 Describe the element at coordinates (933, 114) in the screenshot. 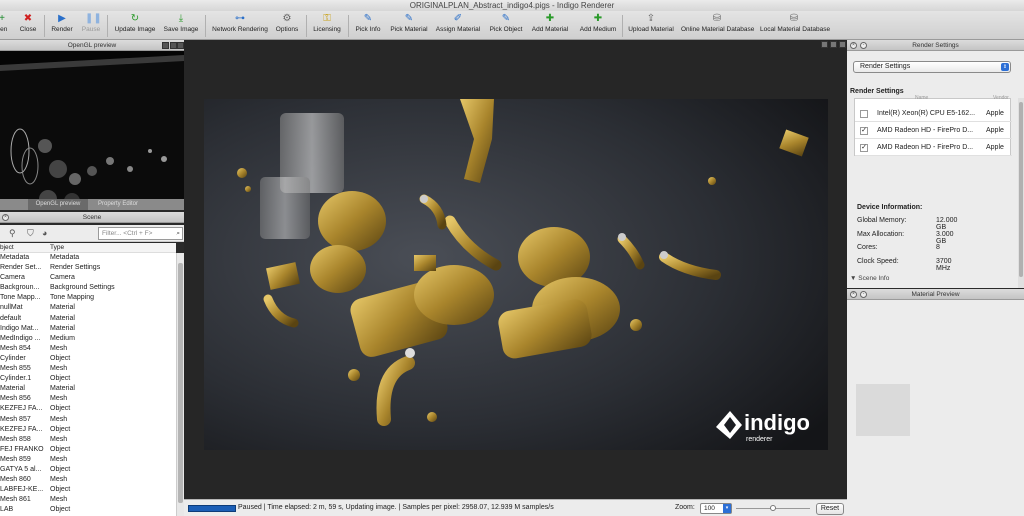

I see `device-row: Intel(R) Xeon(R) CPU E5-162... Apple` at that location.